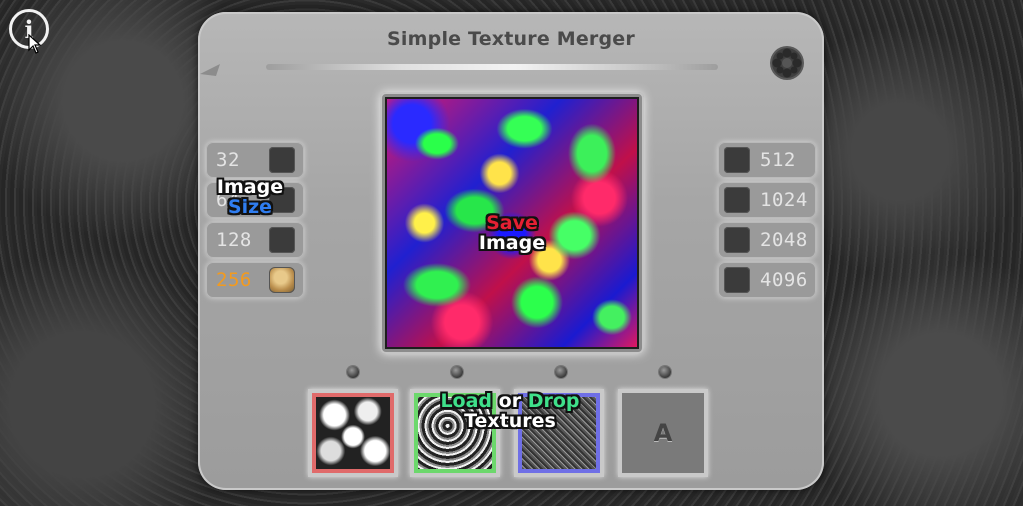 This screenshot has width=1023, height=506. I want to click on textures-word: Textures, so click(510, 420).